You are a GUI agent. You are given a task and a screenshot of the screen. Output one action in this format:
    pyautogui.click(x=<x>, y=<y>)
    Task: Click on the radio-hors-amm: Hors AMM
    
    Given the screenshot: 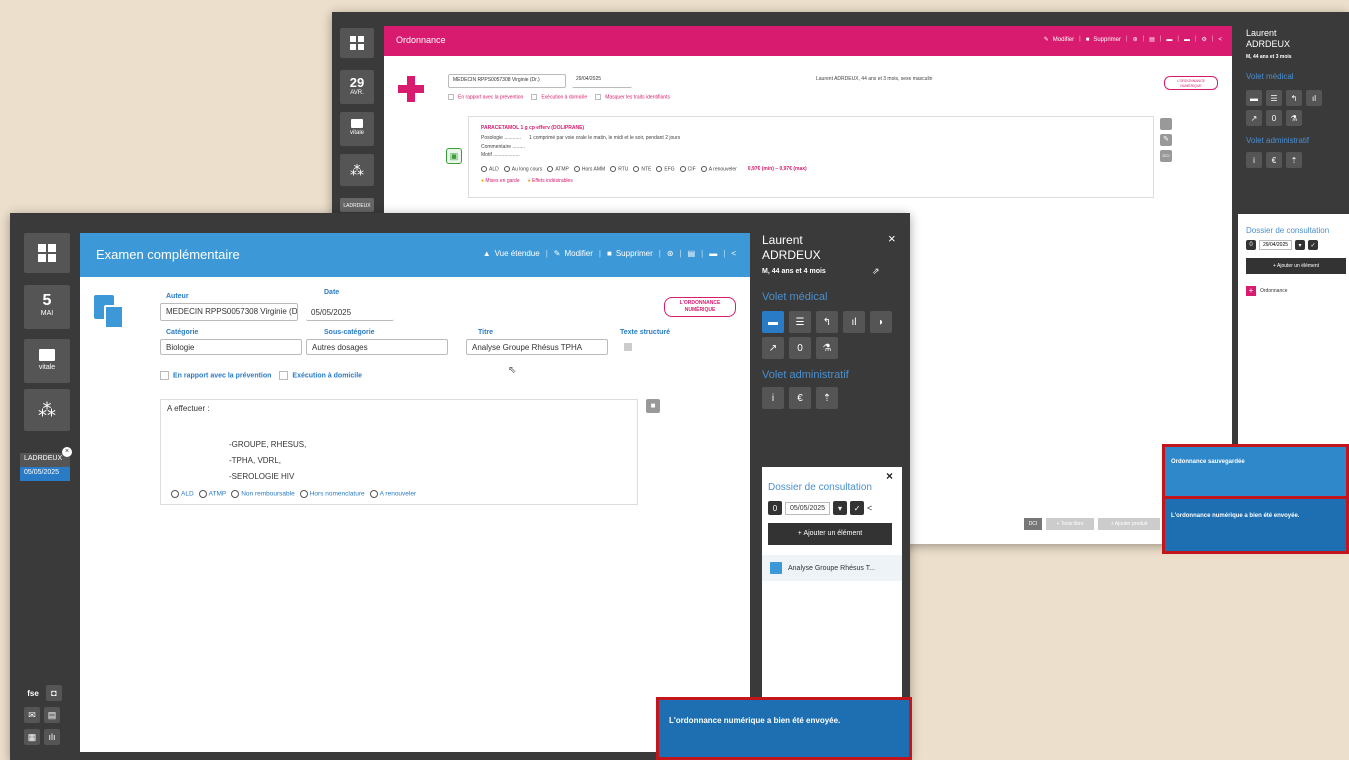 What is the action you would take?
    pyautogui.click(x=589, y=169)
    